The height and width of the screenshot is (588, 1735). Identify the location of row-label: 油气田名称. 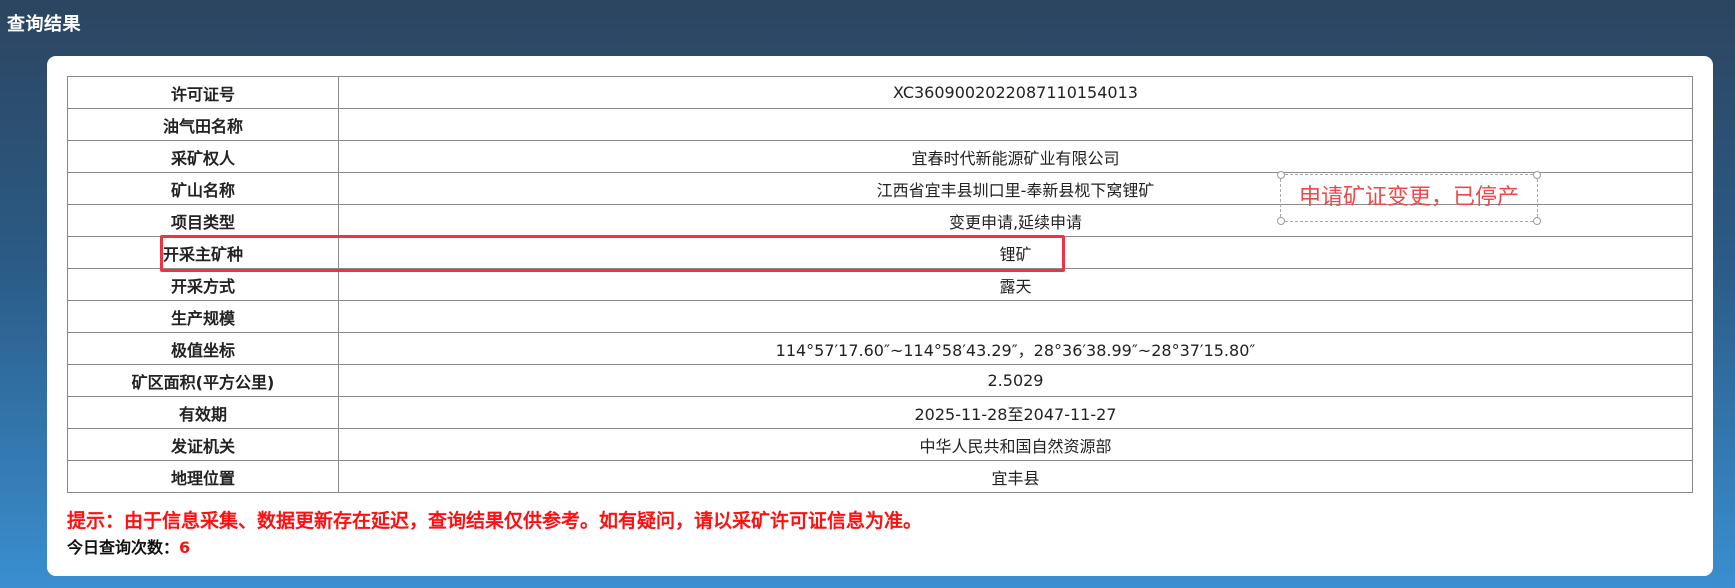
(203, 124).